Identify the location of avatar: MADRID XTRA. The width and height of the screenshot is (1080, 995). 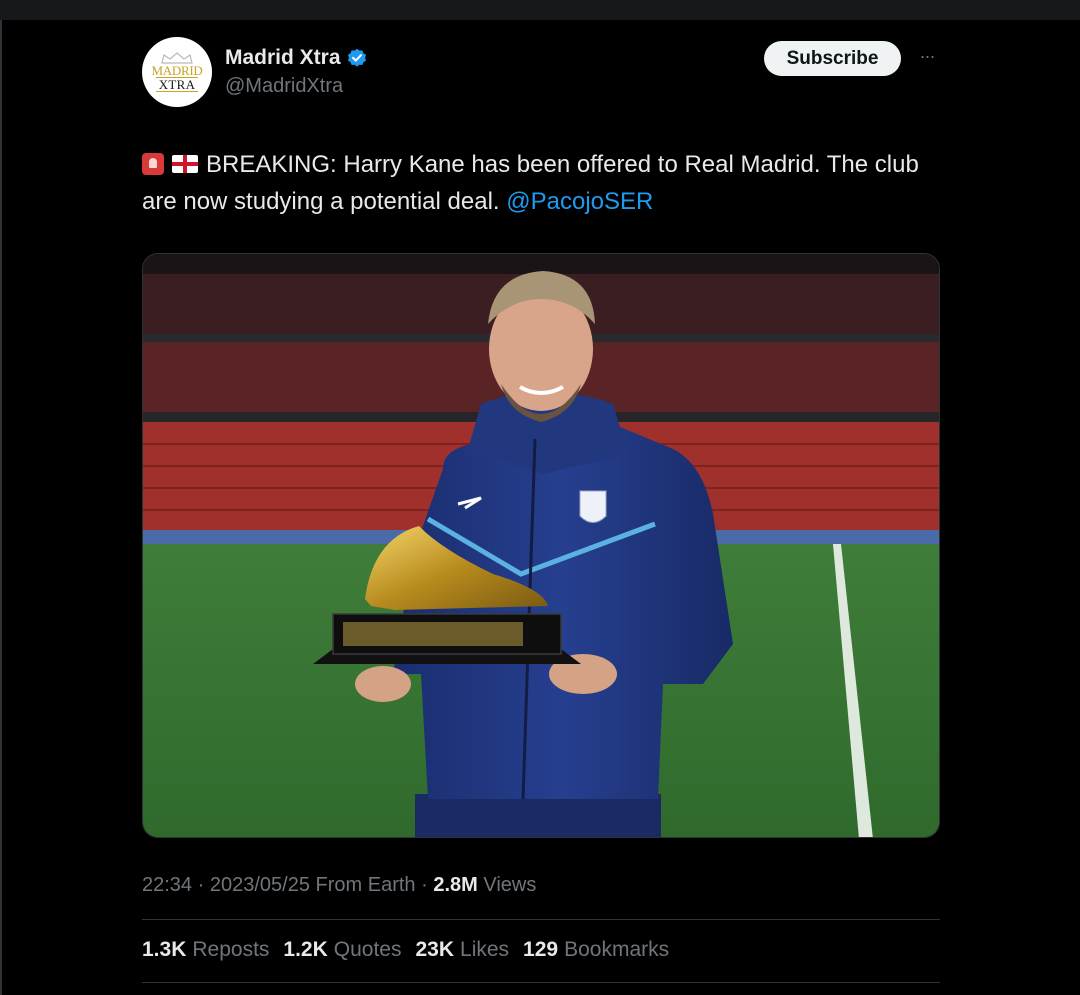
(177, 72).